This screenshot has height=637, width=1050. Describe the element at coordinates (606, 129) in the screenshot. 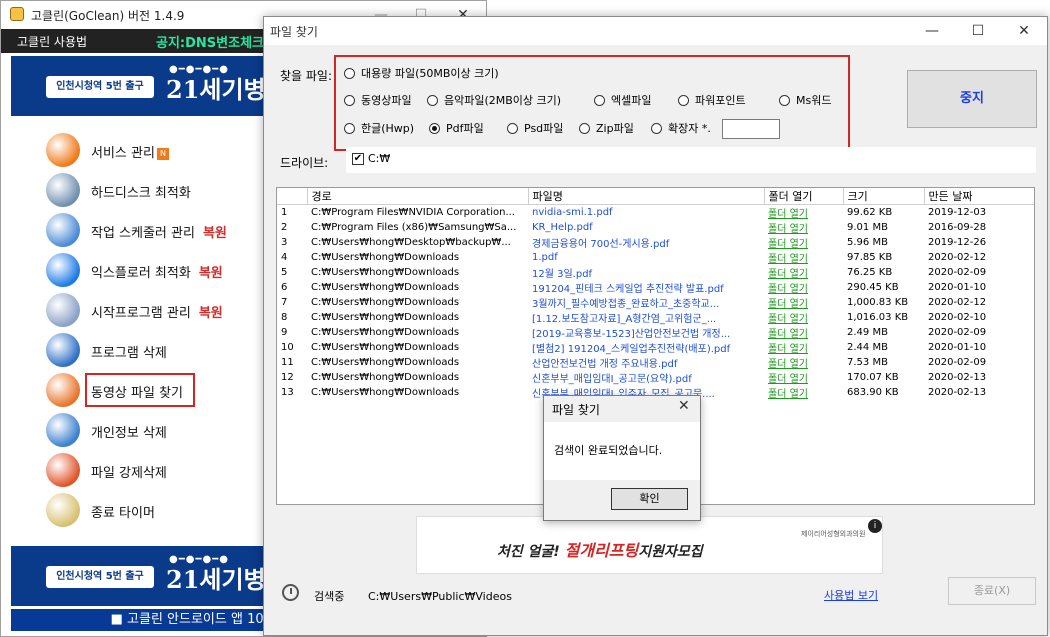

I see `radio-zip: Zip파일` at that location.